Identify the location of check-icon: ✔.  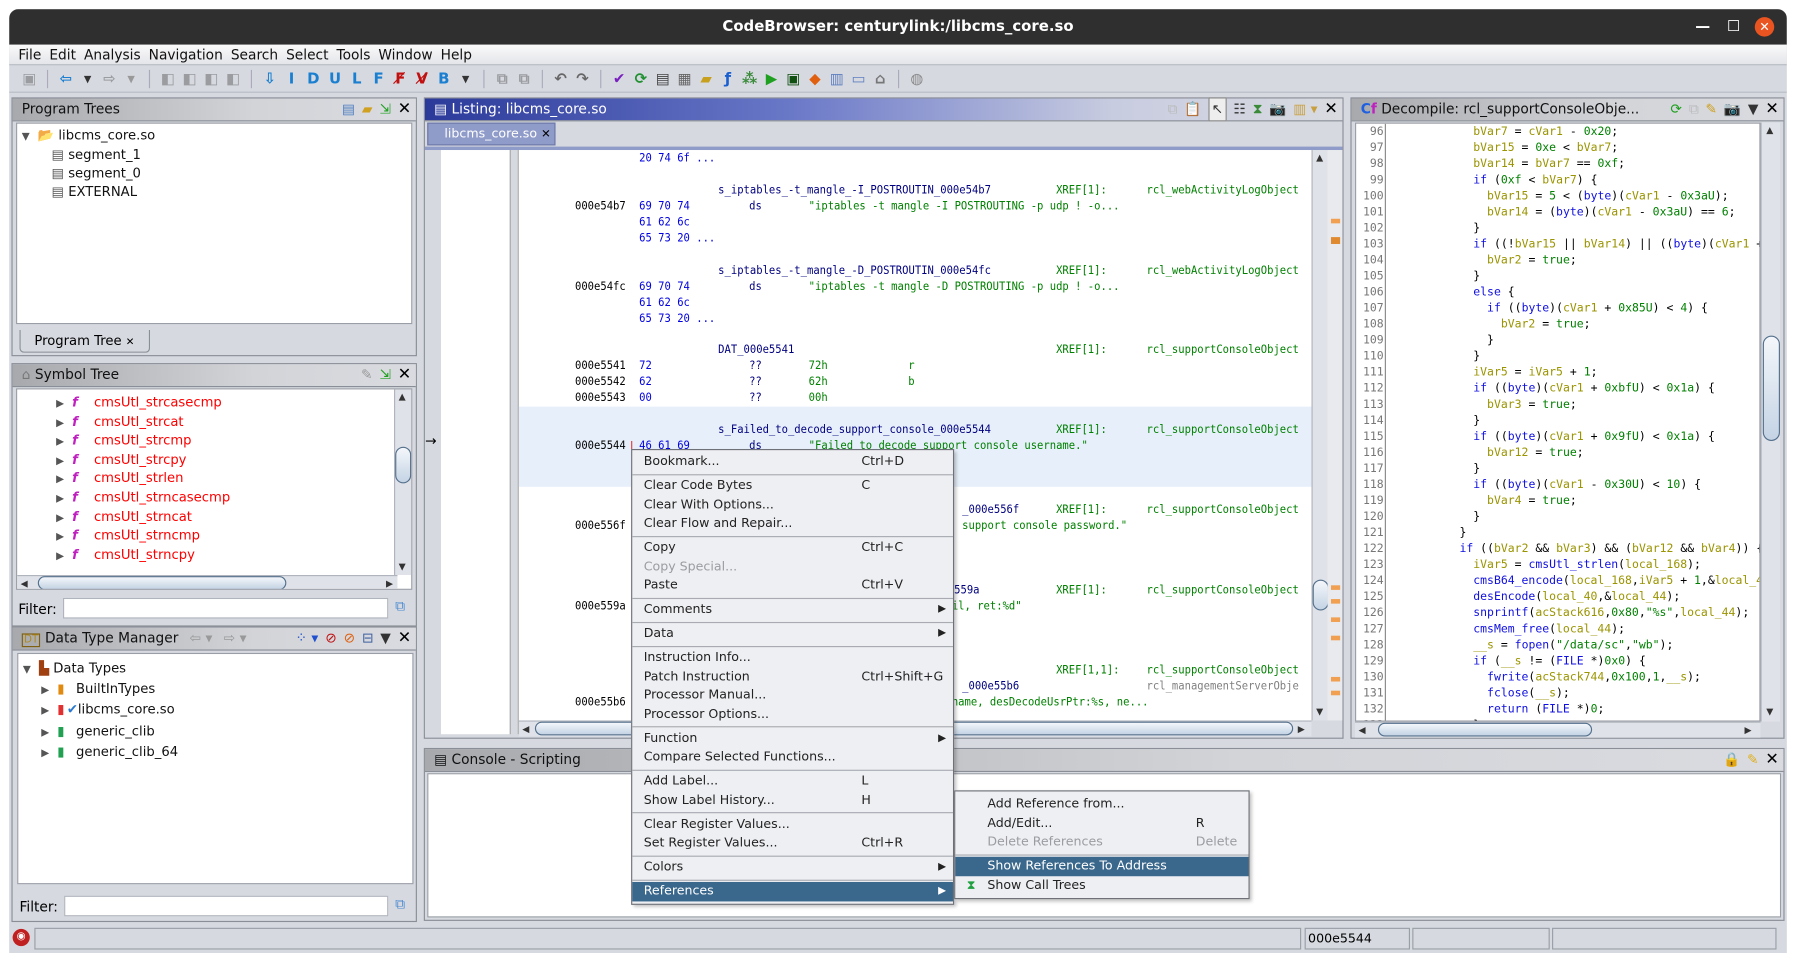
(619, 78).